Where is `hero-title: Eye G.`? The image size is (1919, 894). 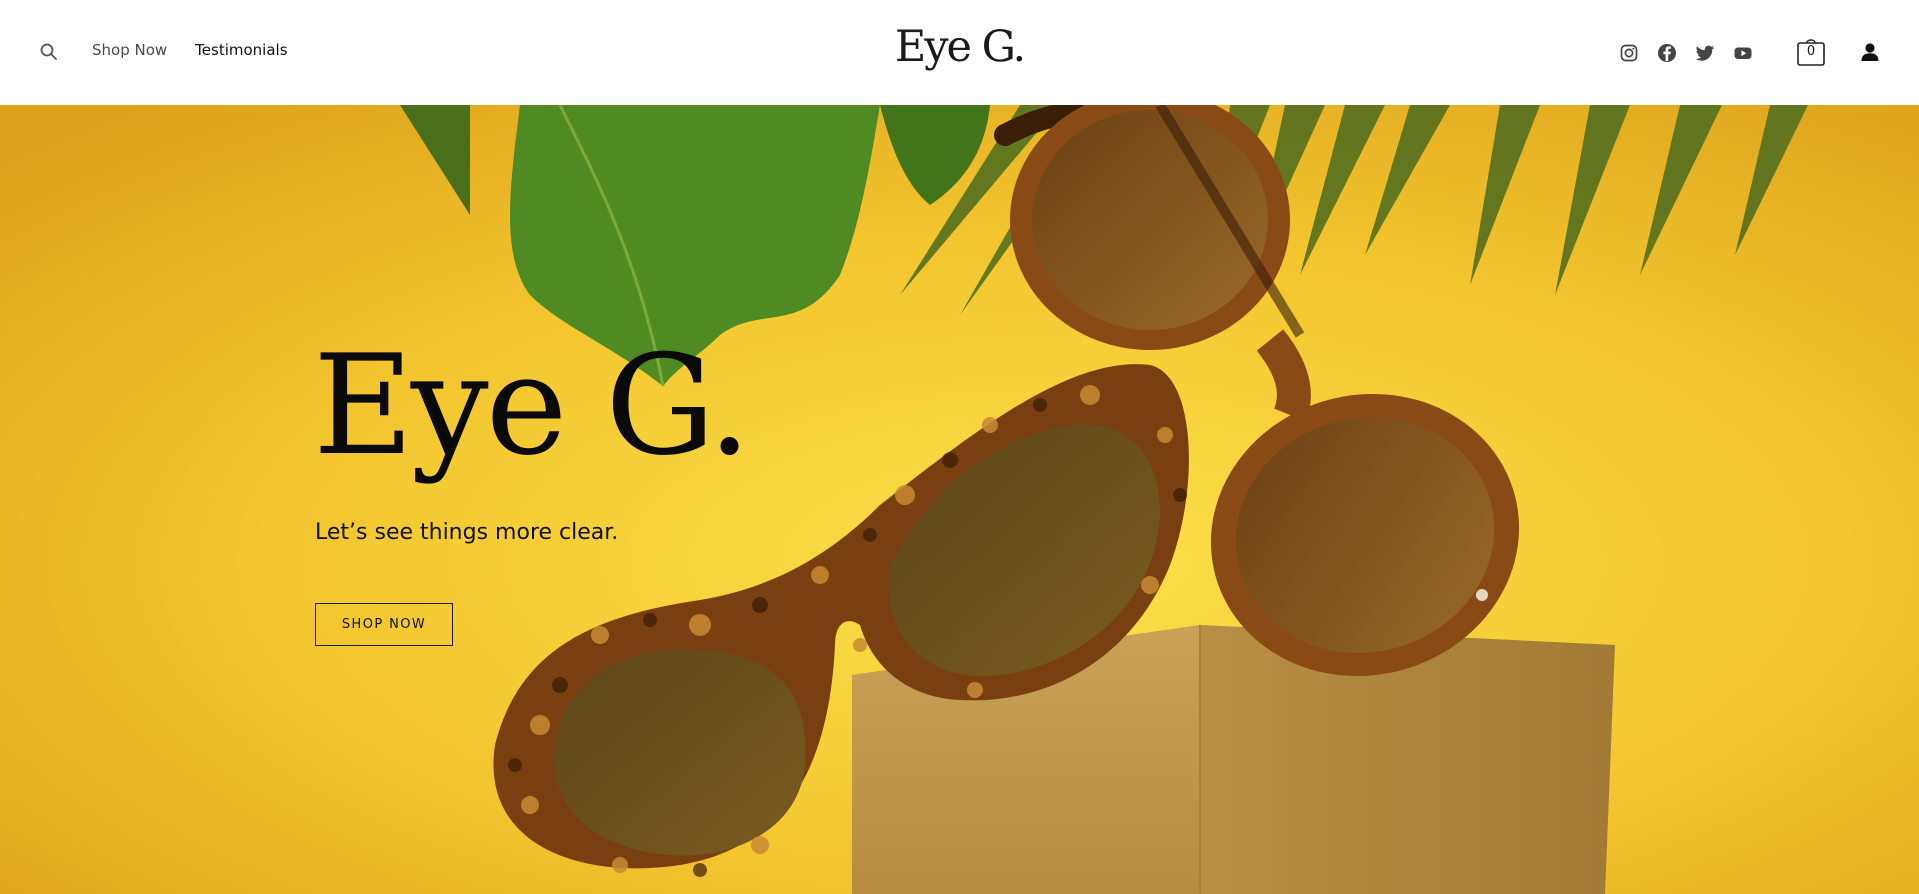
hero-title: Eye G. is located at coordinates (532, 405).